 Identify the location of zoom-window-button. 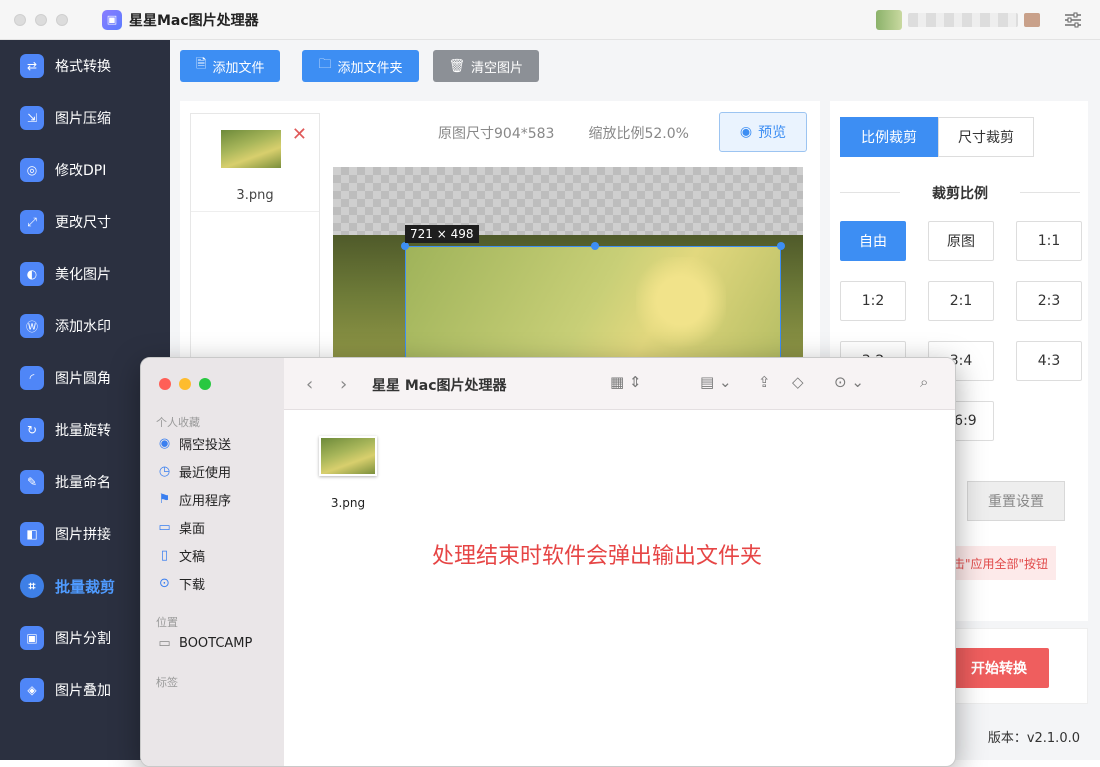
(62, 19).